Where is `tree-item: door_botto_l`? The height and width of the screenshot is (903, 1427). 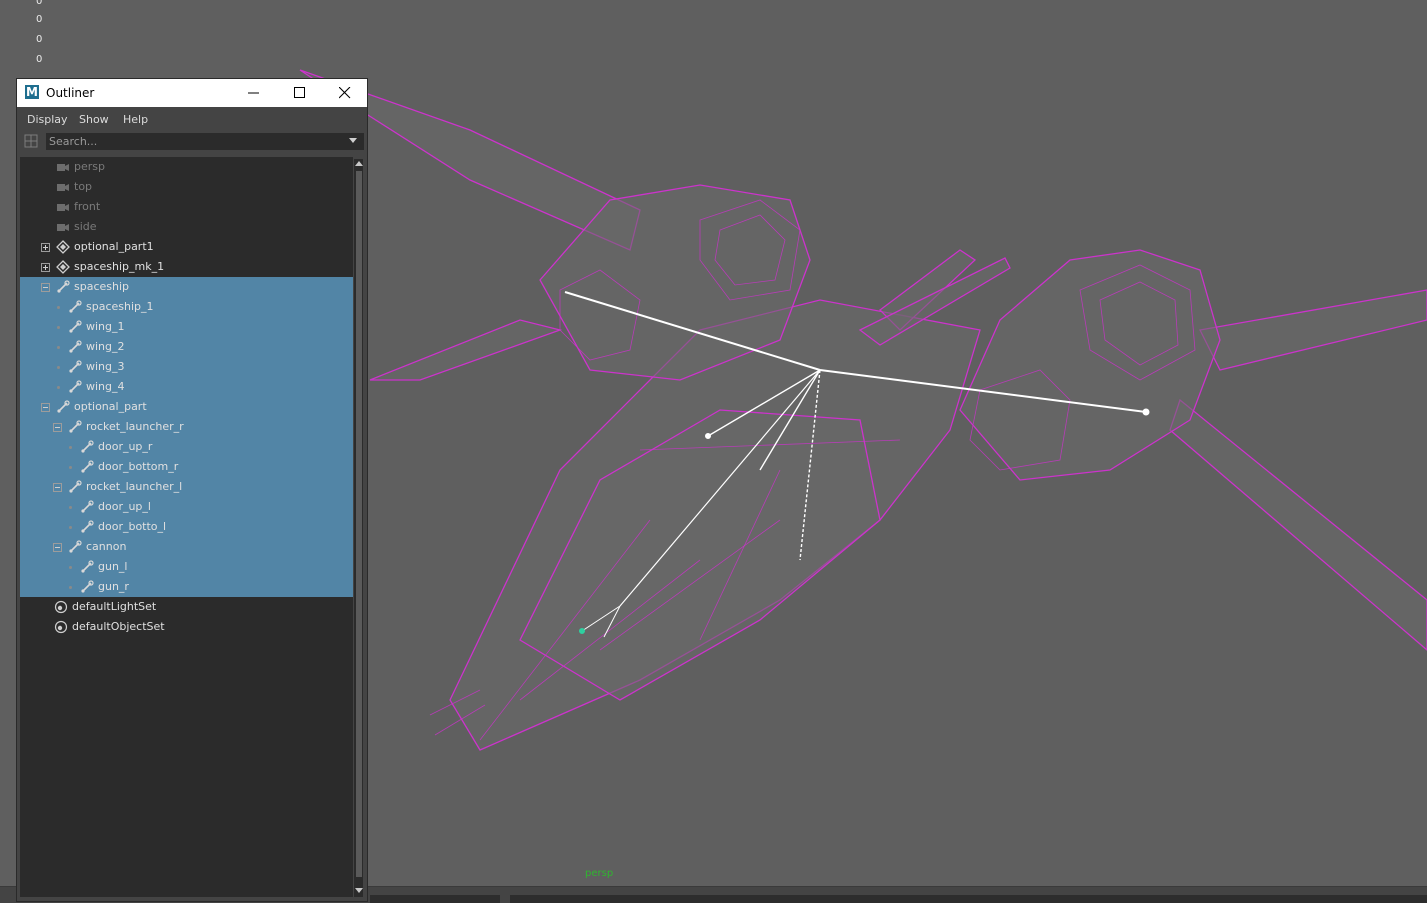 tree-item: door_botto_l is located at coordinates (186, 527).